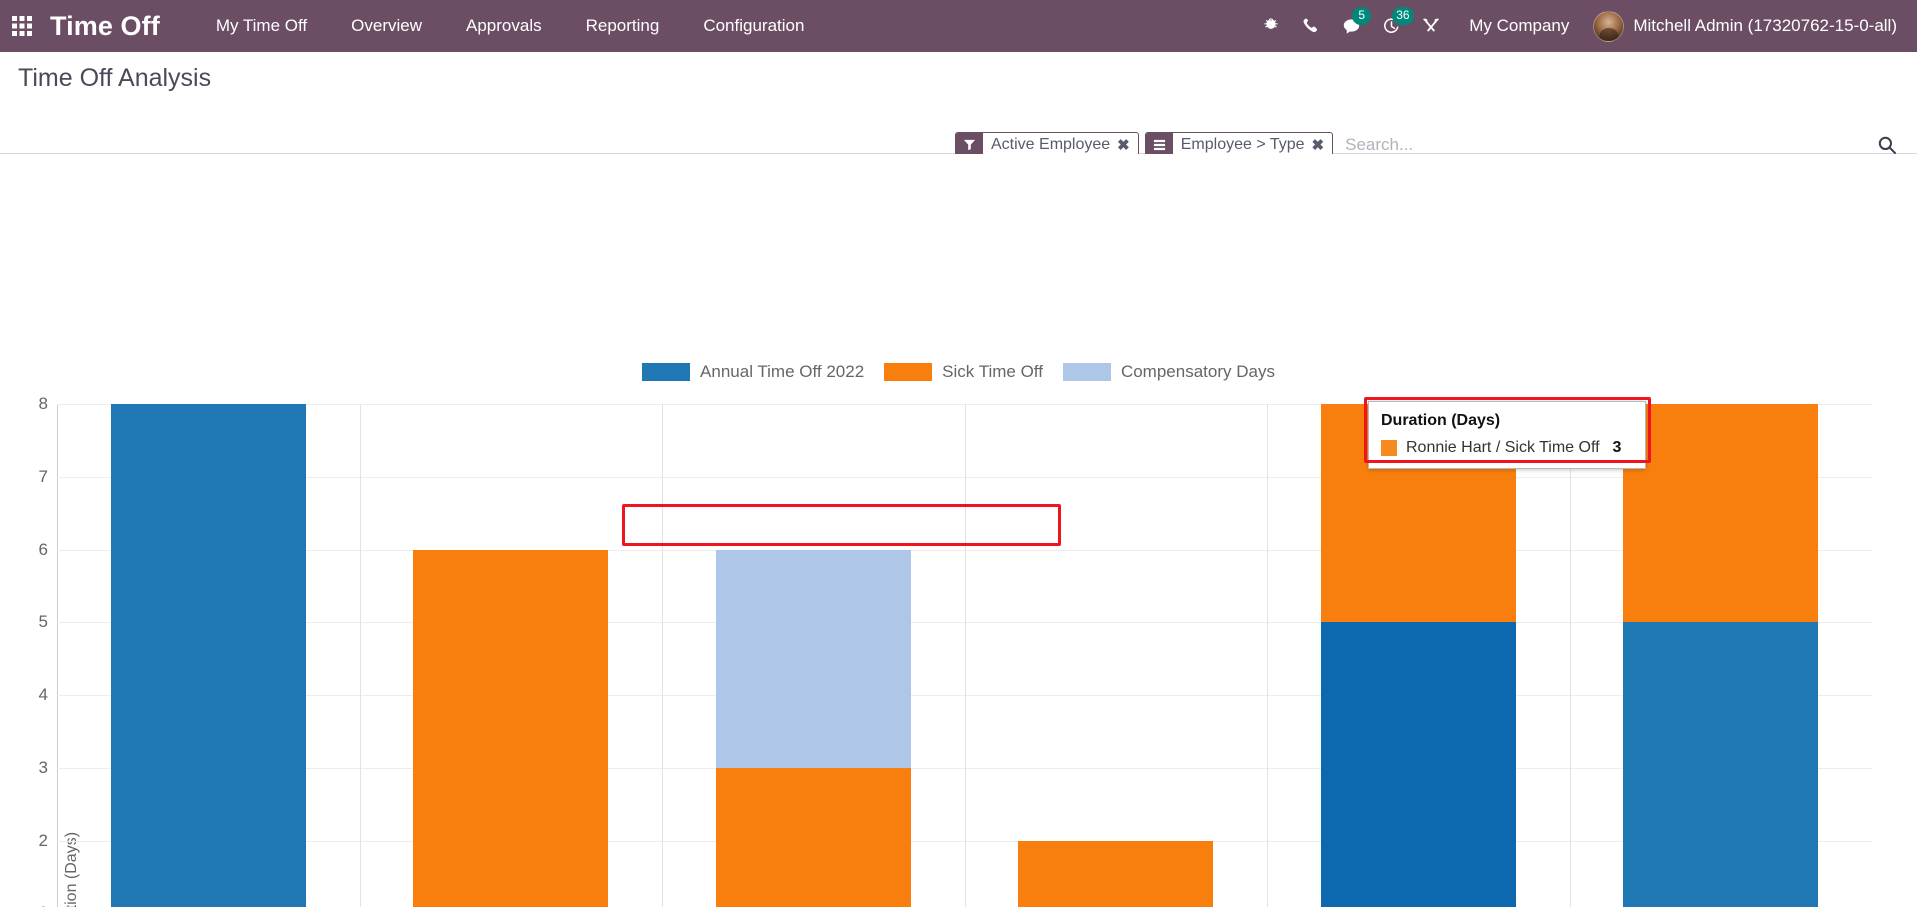 This screenshot has width=1917, height=907. Describe the element at coordinates (43, 476) in the screenshot. I see `y-axis-tick: 7` at that location.